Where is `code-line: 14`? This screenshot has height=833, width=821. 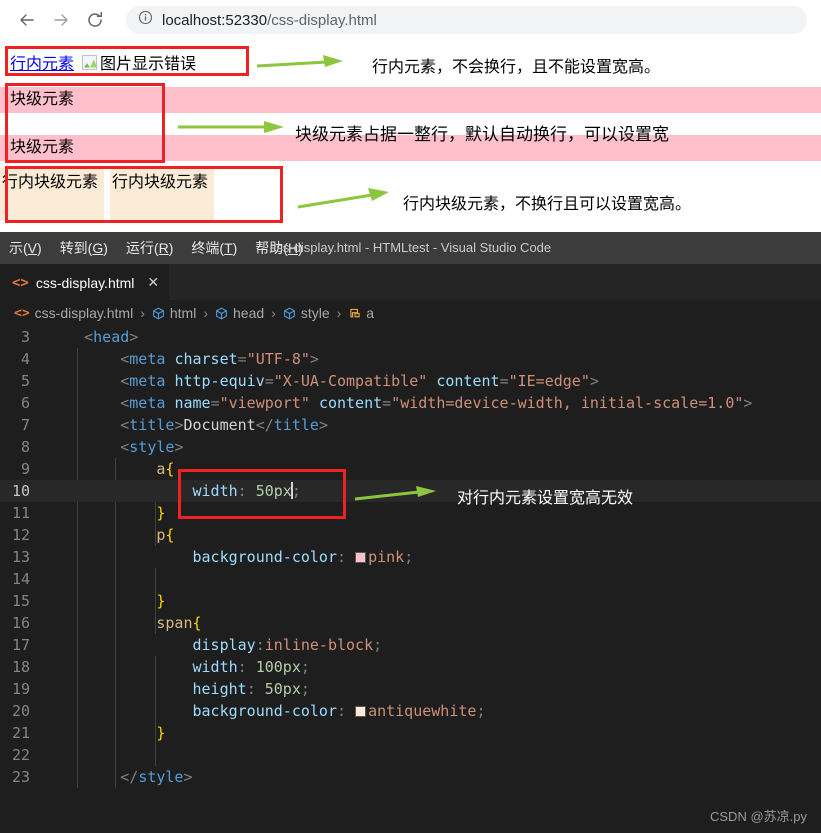
code-line: 14 is located at coordinates (410, 579).